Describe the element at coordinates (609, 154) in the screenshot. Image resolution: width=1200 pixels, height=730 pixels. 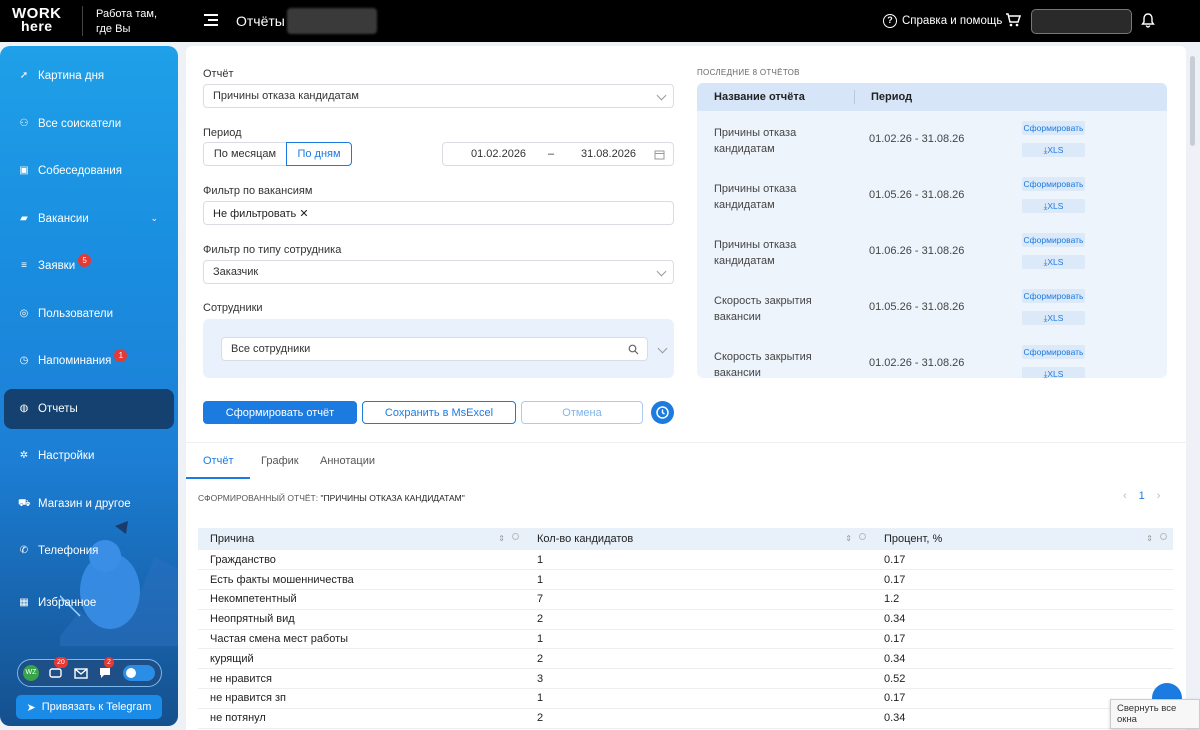
I see `date-to: 31.08.2026` at that location.